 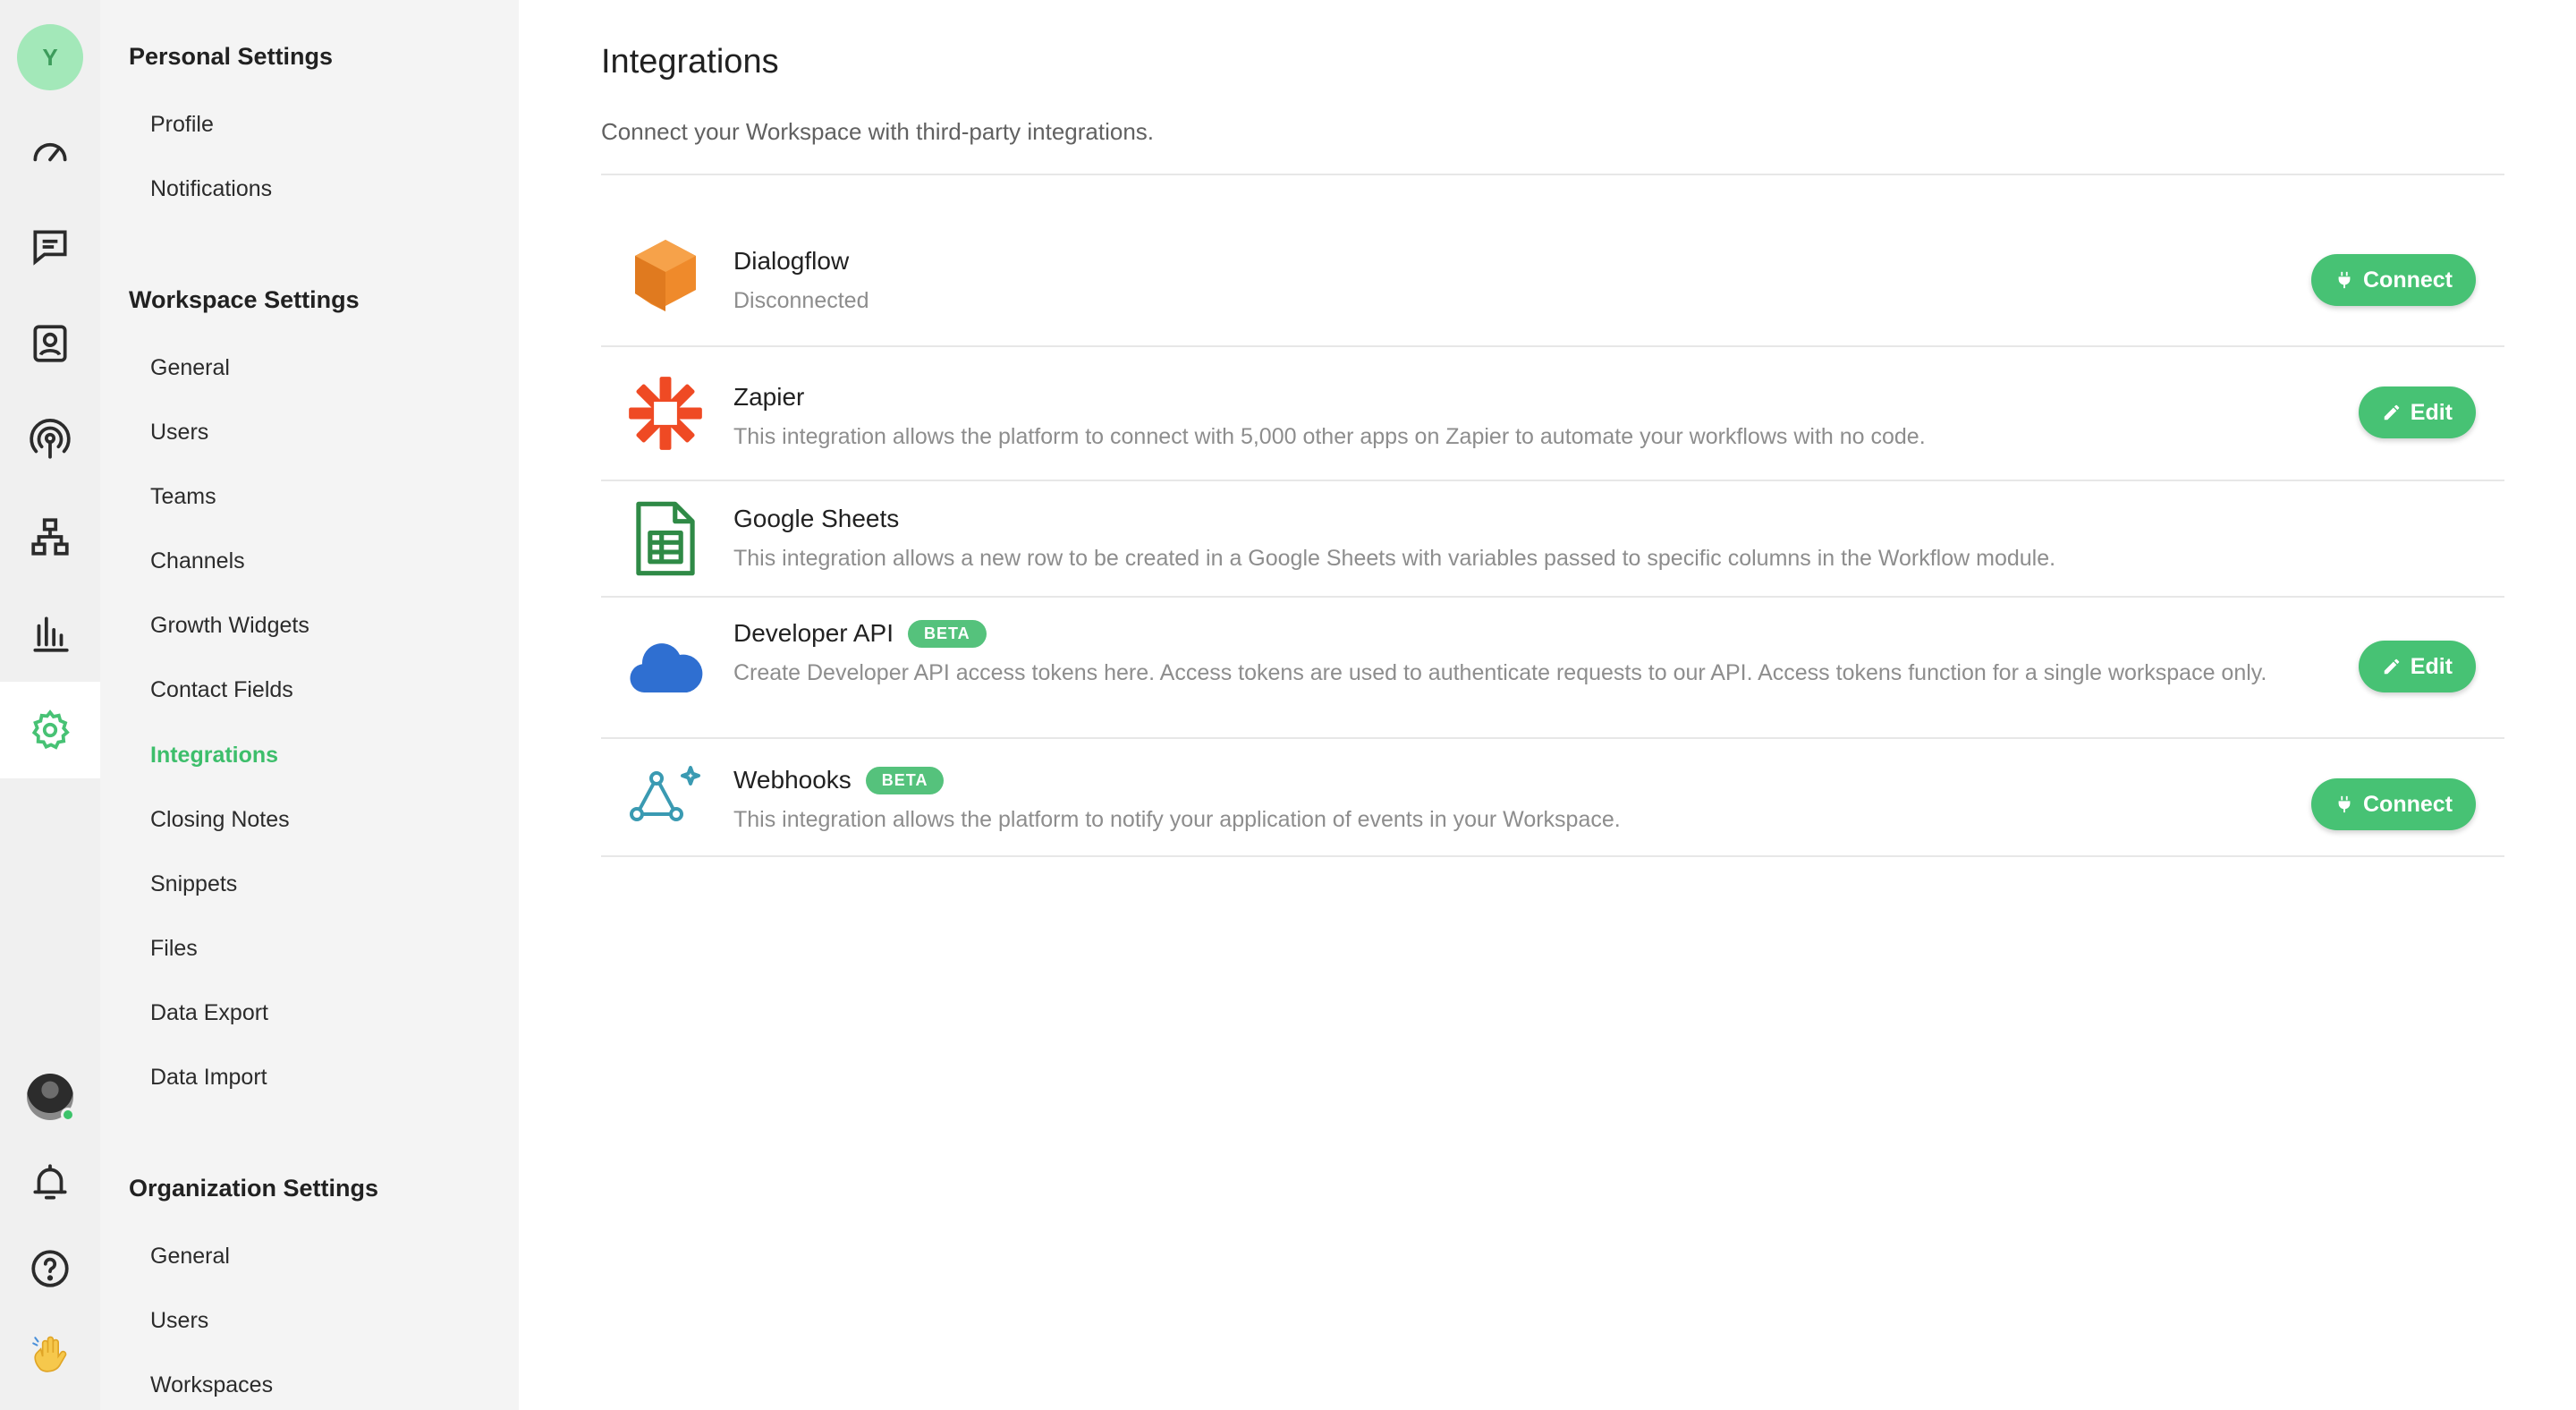 What do you see at coordinates (665, 797) in the screenshot?
I see `webhooks-logo` at bounding box center [665, 797].